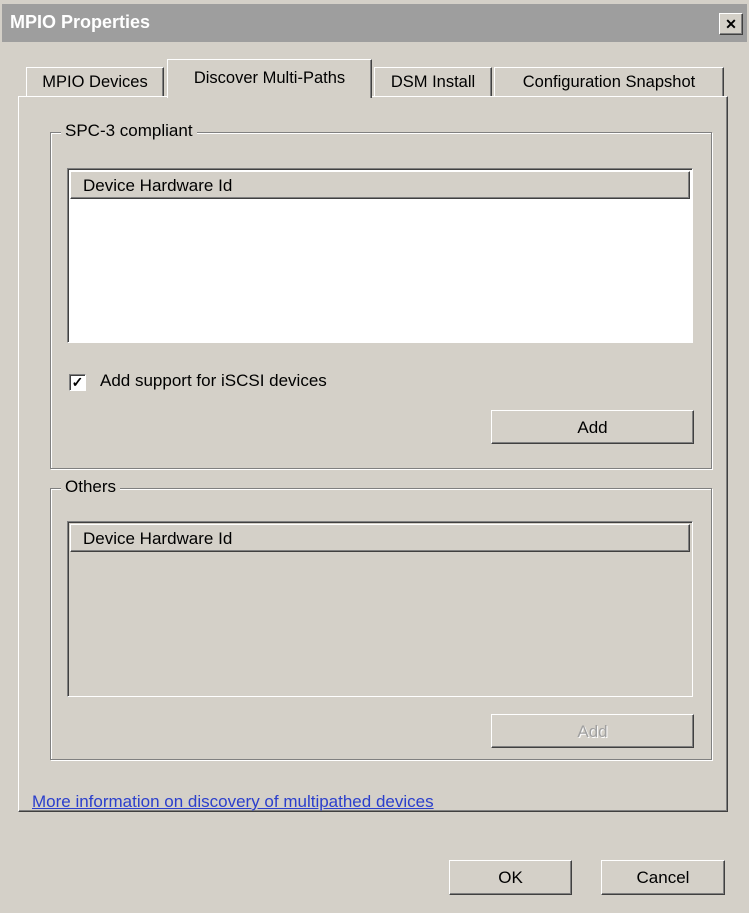  I want to click on iscsi-support-label: Add support for iSCSI devices, so click(213, 381).